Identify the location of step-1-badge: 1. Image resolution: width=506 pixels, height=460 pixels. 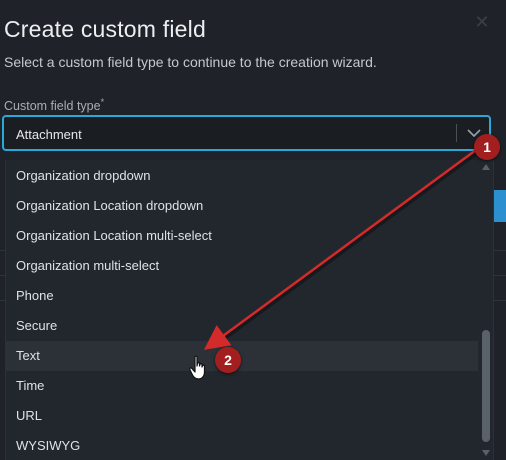
(487, 147).